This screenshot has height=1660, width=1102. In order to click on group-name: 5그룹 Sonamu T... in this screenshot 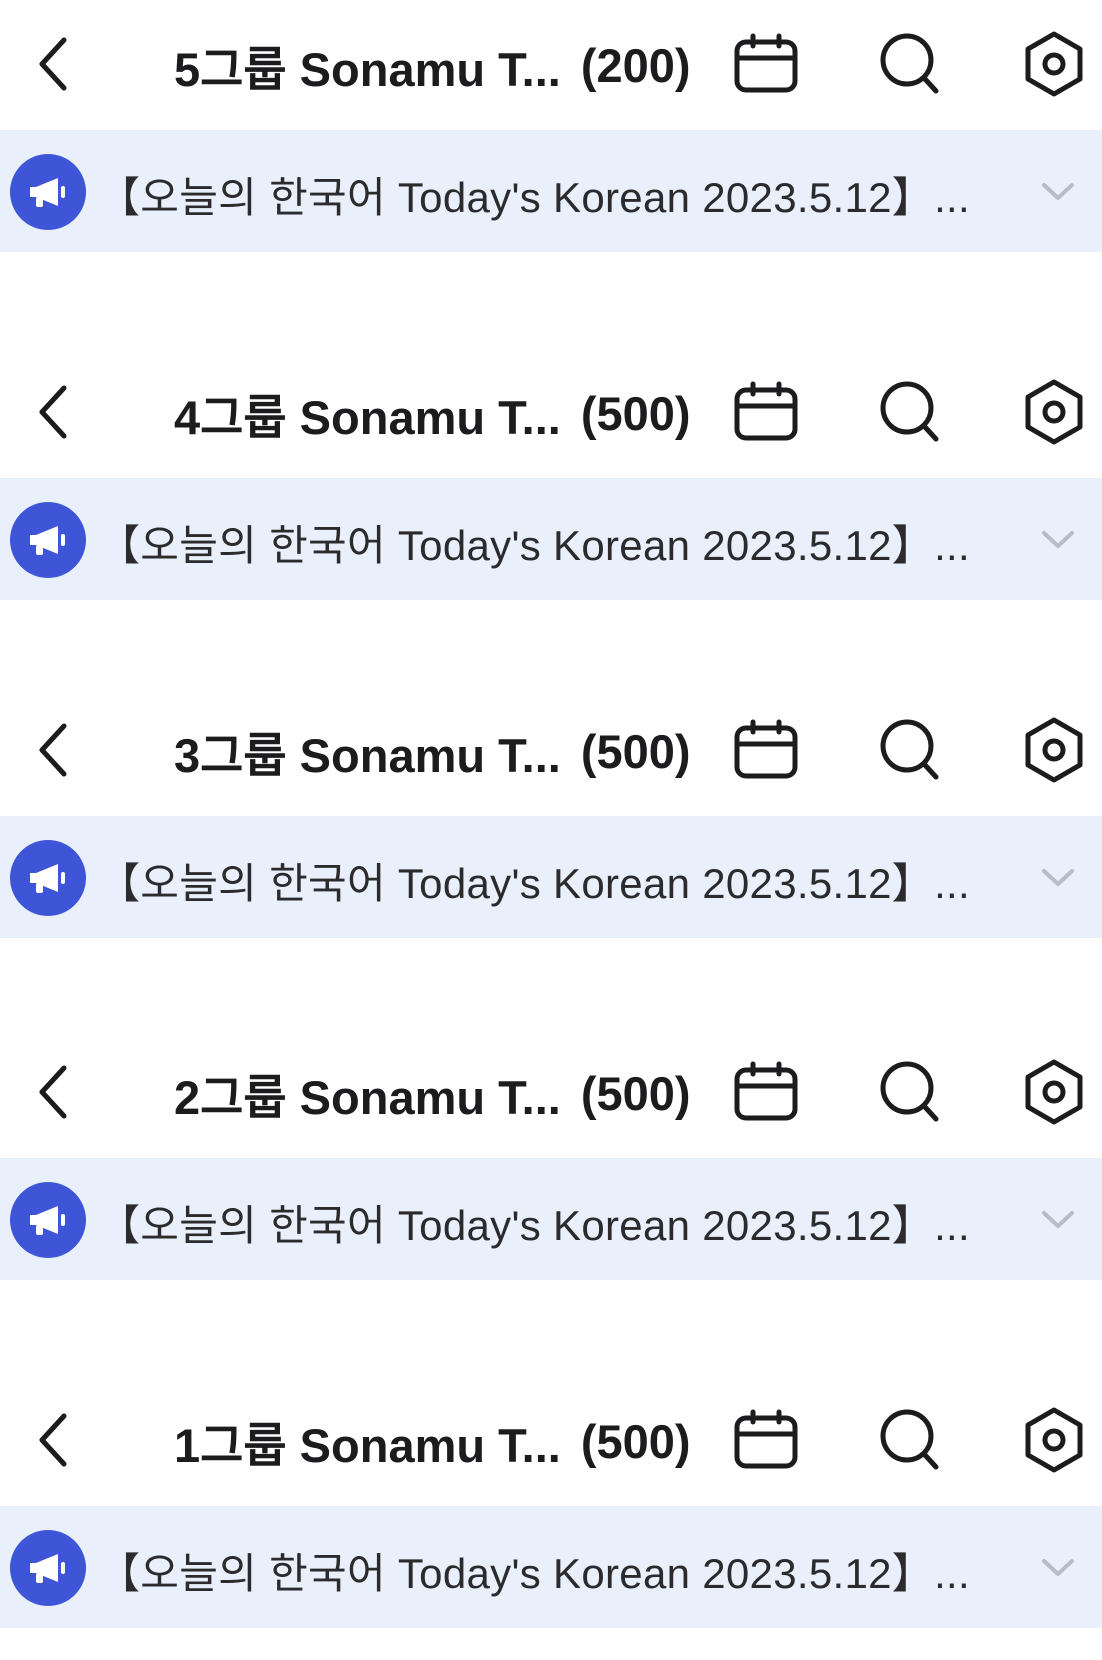, I will do `click(367, 69)`.